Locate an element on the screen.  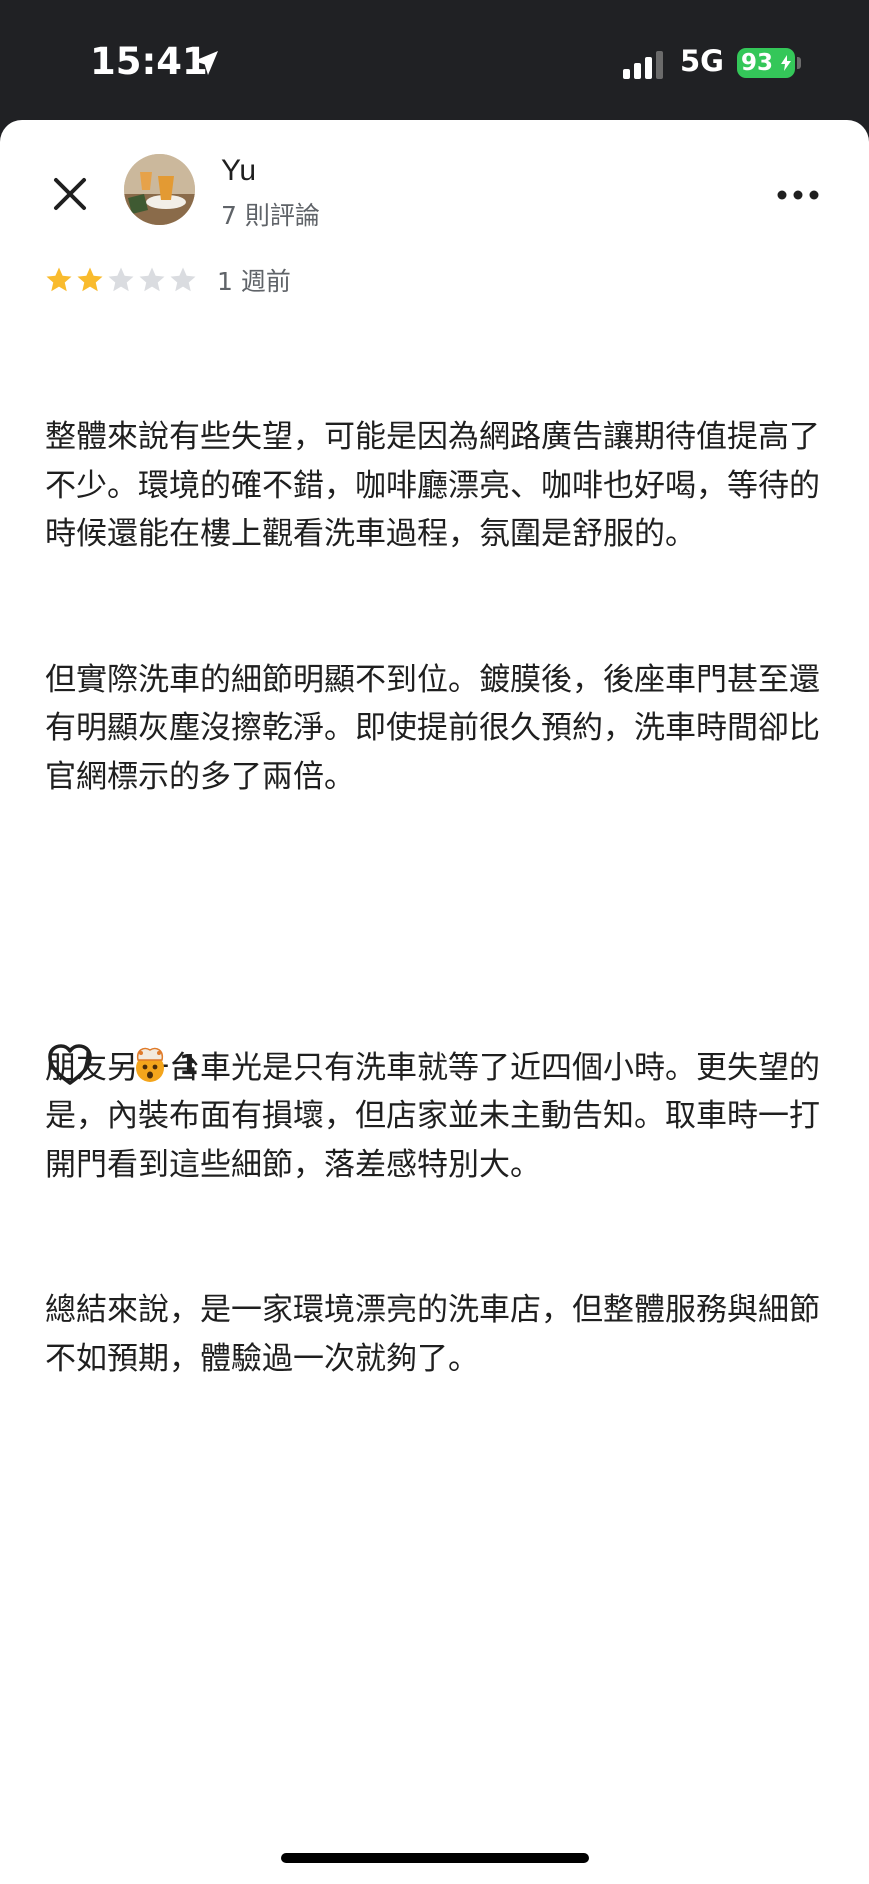
reviewer-name: Yu is located at coordinates (238, 171).